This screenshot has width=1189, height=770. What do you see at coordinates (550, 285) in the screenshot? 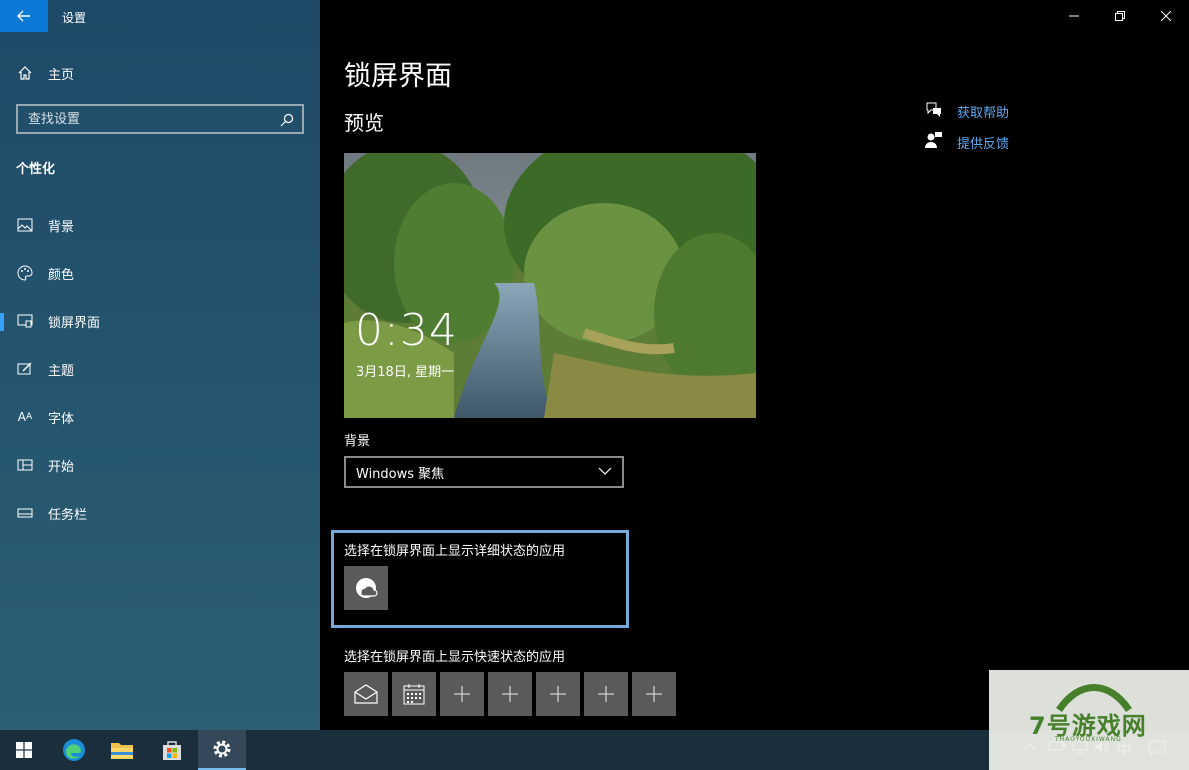
I see `lock-screen-preview: 0:34 3月18日, 星期一` at bounding box center [550, 285].